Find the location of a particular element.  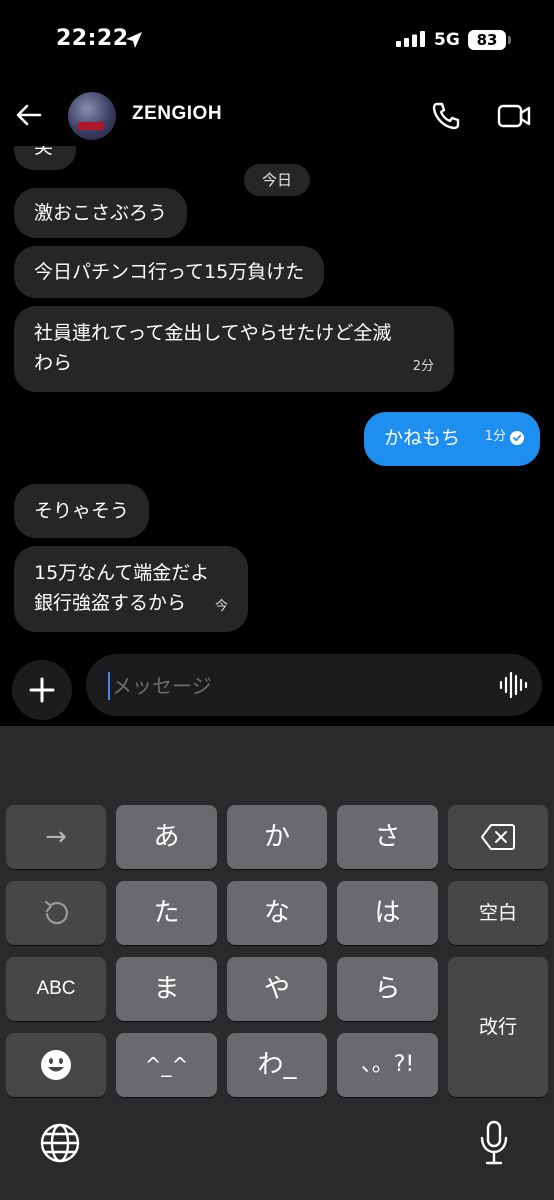

video-call-icon is located at coordinates (514, 116).